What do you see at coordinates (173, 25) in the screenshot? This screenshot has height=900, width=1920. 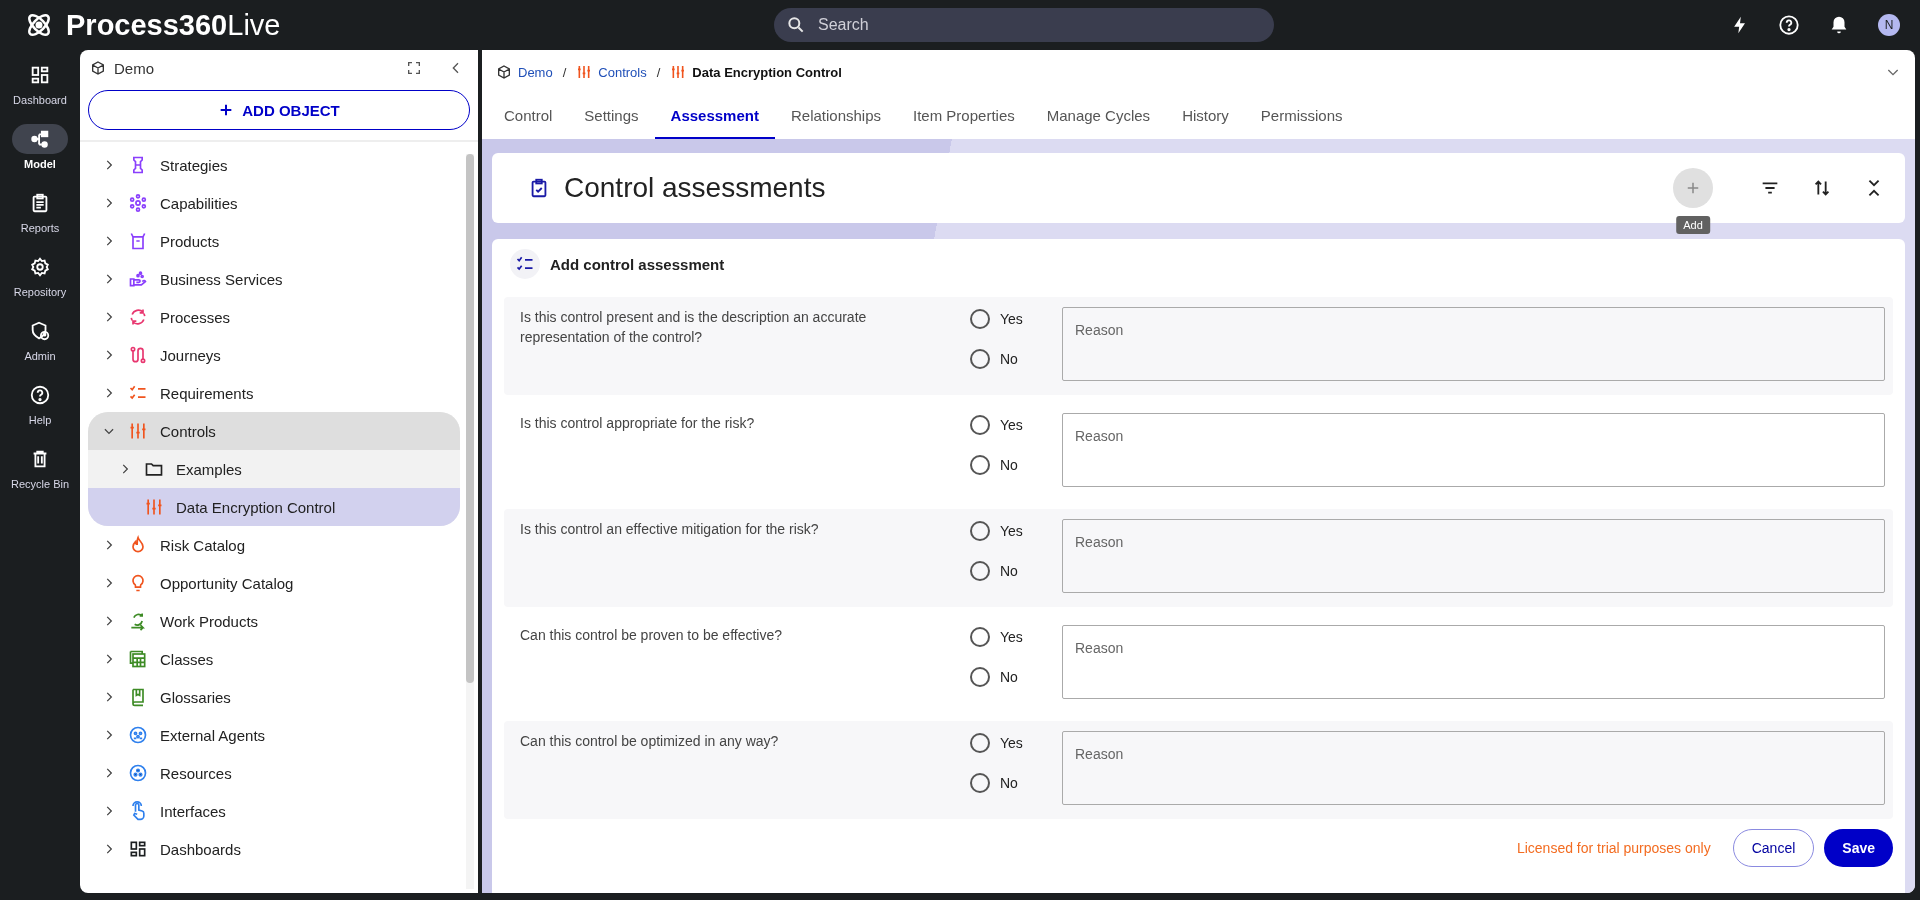 I see `app-name: Process360Live` at bounding box center [173, 25].